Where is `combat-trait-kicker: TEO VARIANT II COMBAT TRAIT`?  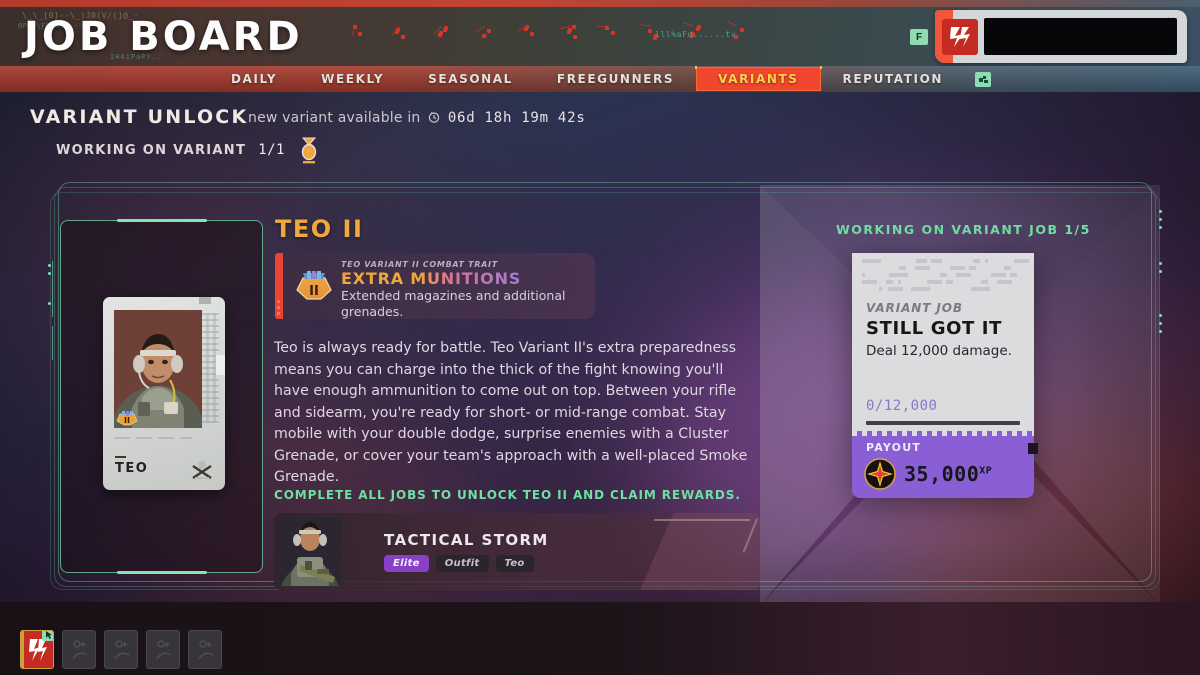
combat-trait-kicker: TEO VARIANT II COMBAT TRAIT is located at coordinates (419, 264).